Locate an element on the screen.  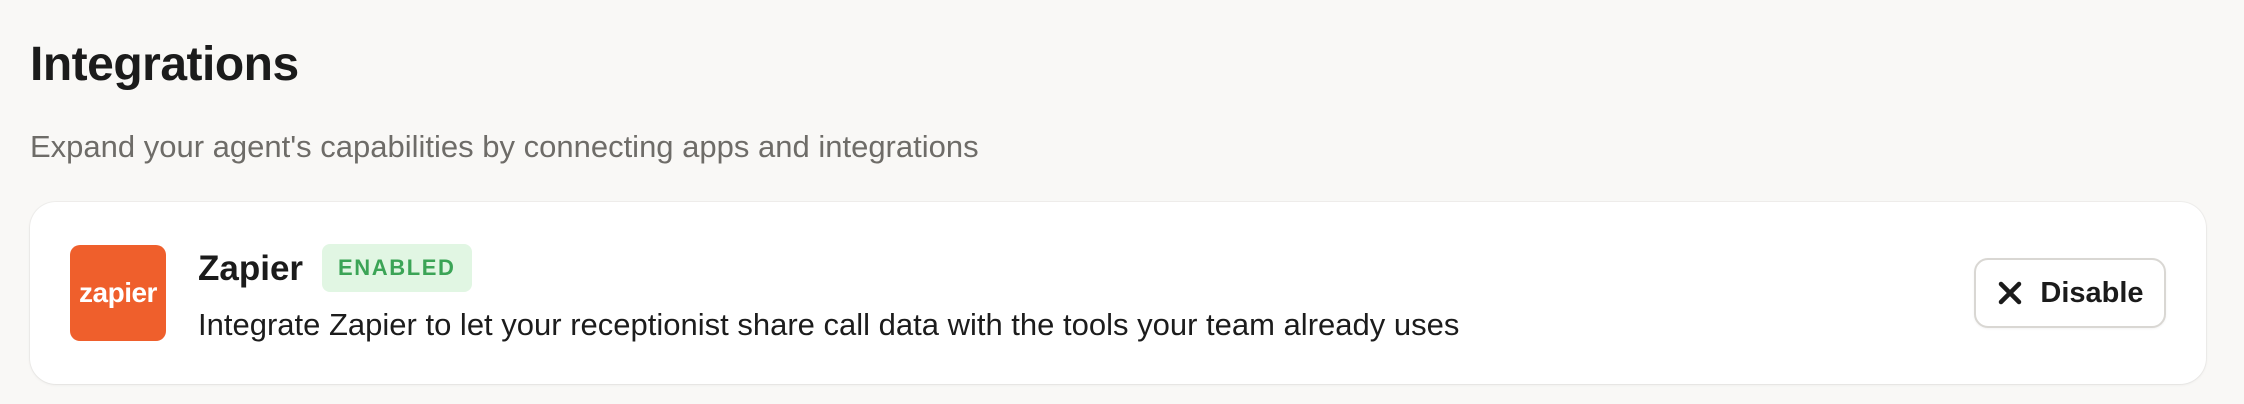
status-badge: ENABLED is located at coordinates (397, 268).